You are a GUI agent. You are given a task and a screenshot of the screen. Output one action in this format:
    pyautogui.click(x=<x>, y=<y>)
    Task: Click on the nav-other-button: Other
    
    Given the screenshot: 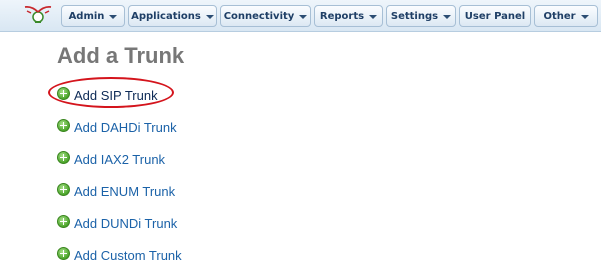 What is the action you would take?
    pyautogui.click(x=566, y=16)
    